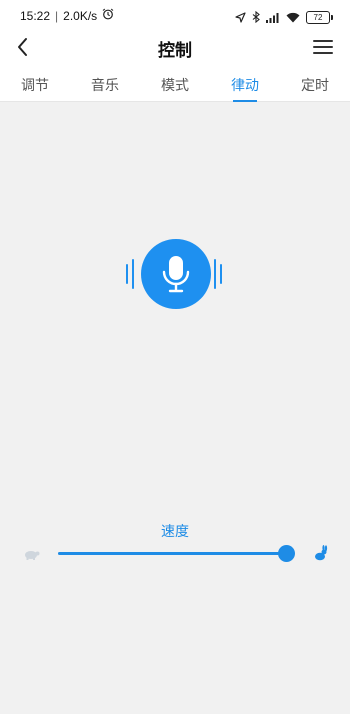 The height and width of the screenshot is (714, 350). I want to click on microphone-button, so click(176, 274).